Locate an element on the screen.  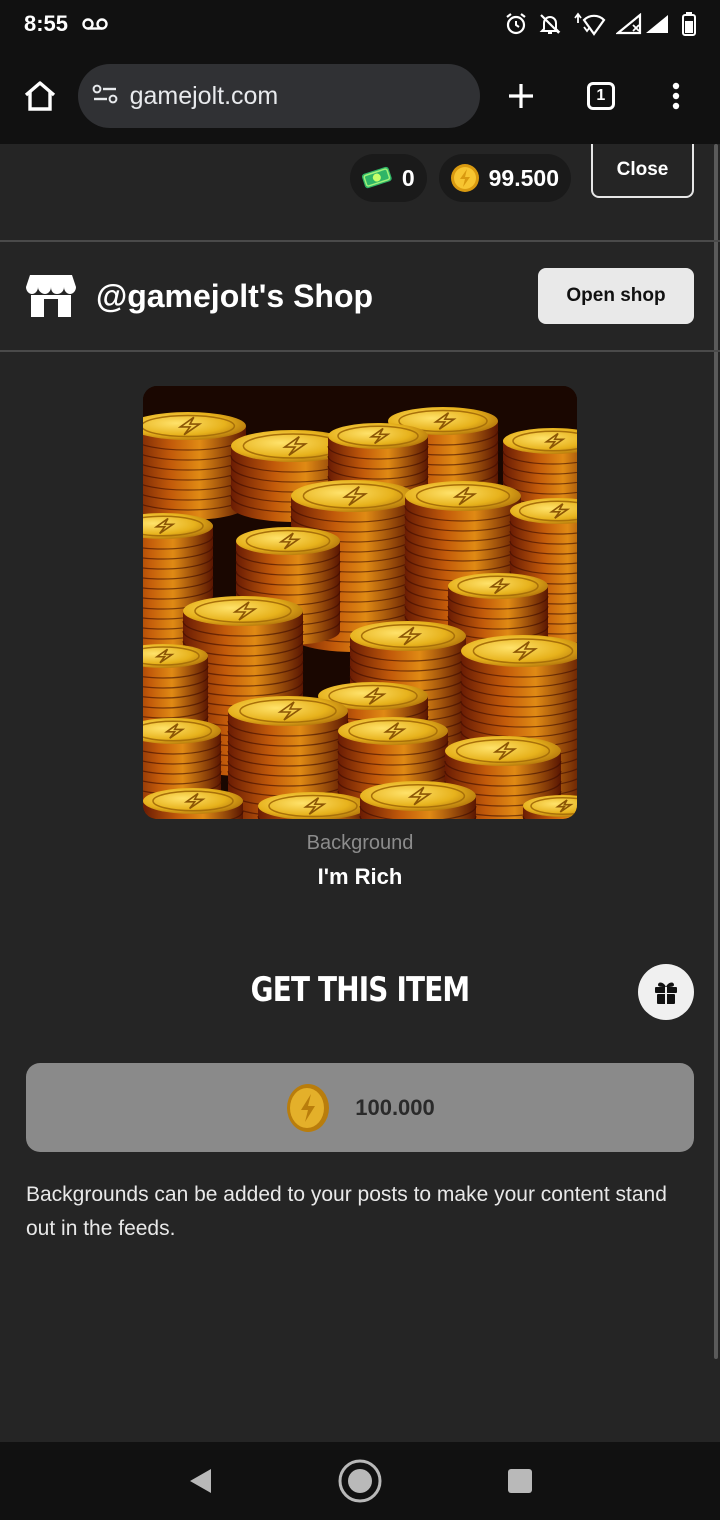
browser-toolbar: gamejolt.com 1 is located at coordinates (360, 96).